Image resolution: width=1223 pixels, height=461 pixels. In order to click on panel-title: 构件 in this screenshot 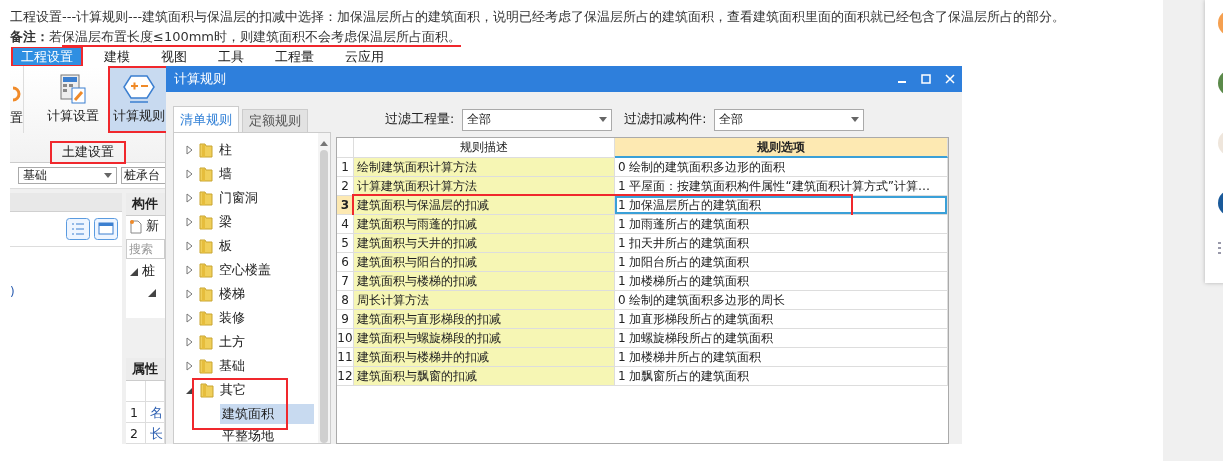, I will do `click(145, 204)`.